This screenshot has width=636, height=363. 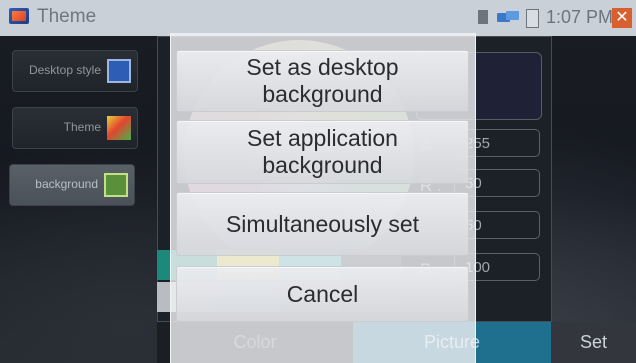 What do you see at coordinates (593, 342) in the screenshot?
I see `set-button: Set` at bounding box center [593, 342].